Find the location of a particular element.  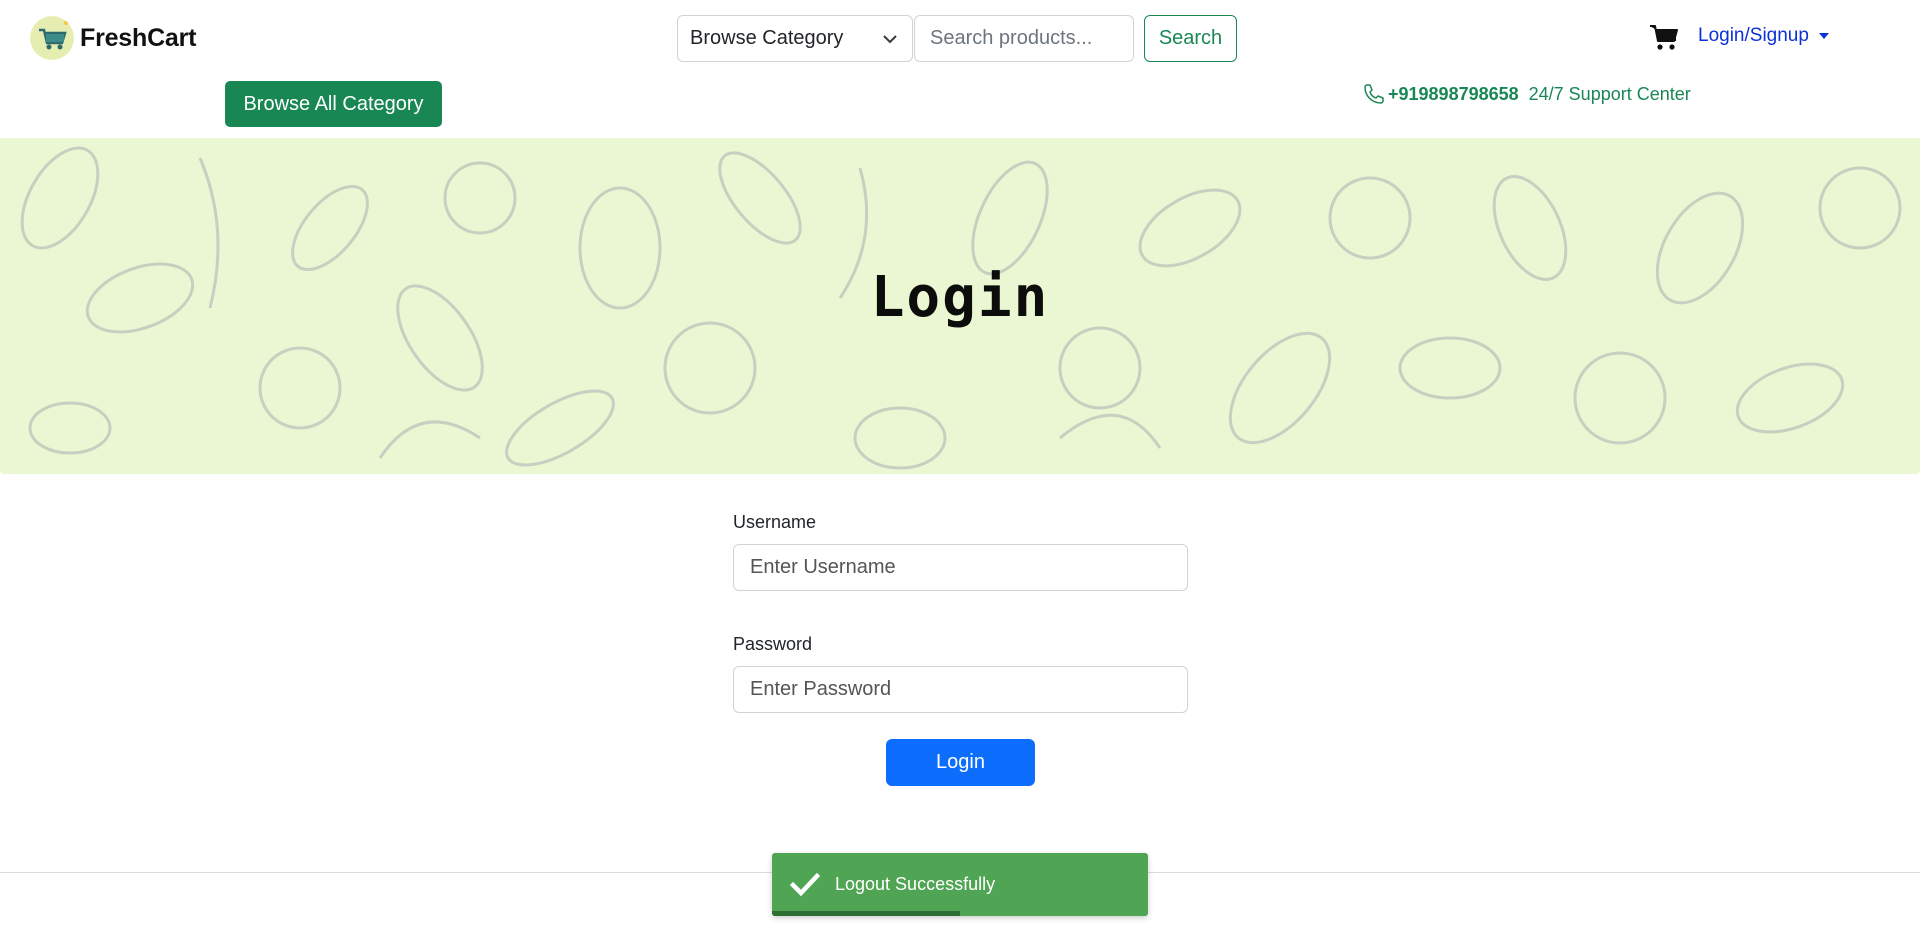

password-input is located at coordinates (960, 689).